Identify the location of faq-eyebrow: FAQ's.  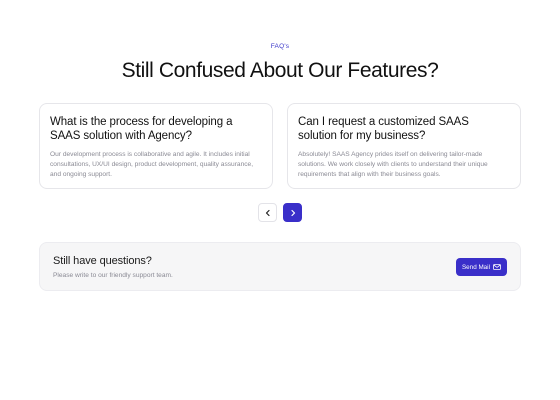
(280, 46).